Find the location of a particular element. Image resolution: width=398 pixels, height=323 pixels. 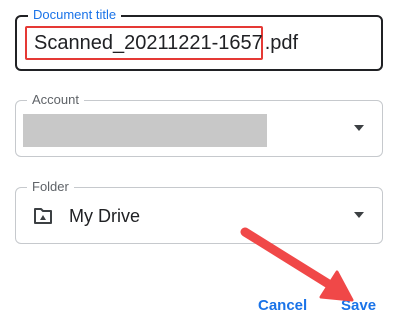

redacted-account-value is located at coordinates (145, 130).